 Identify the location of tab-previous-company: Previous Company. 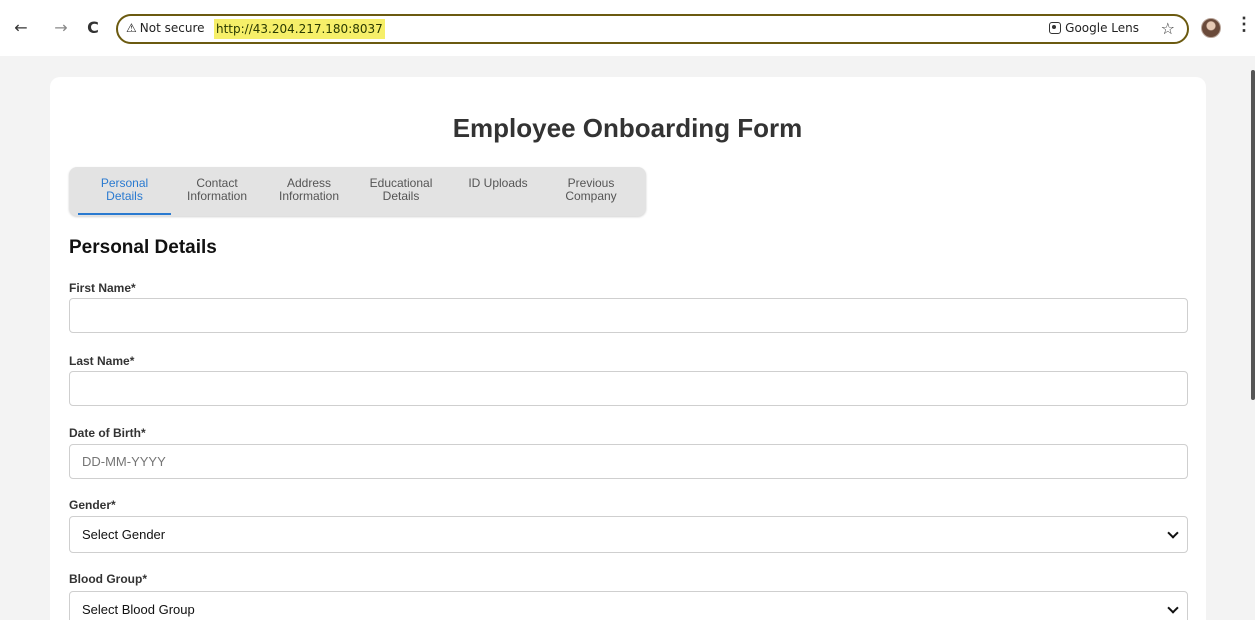
(591, 190).